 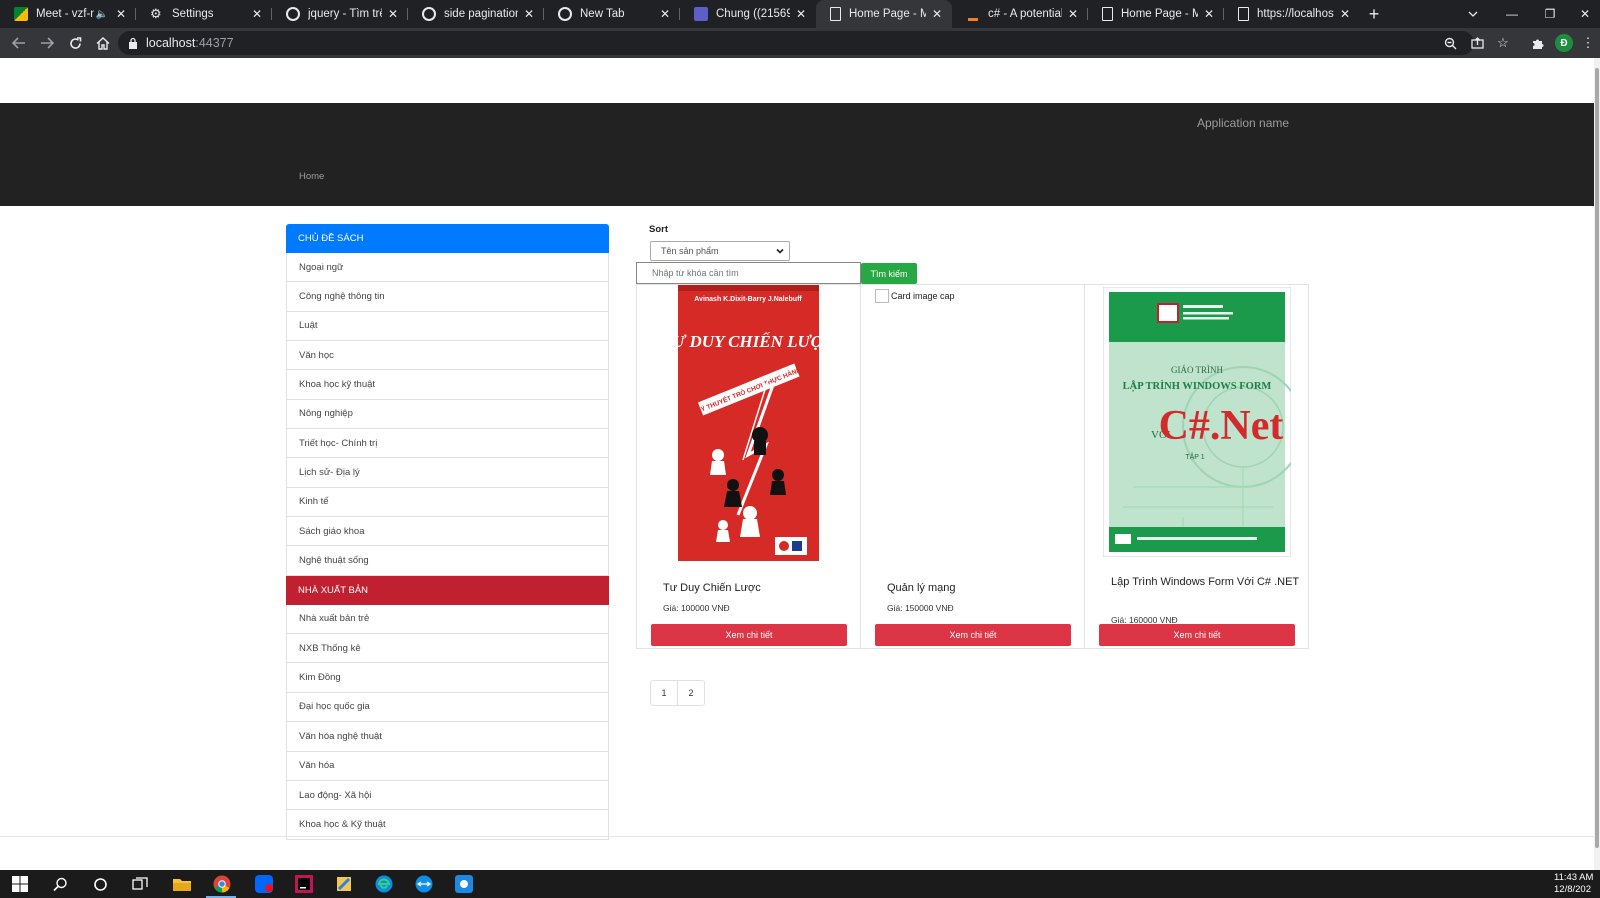 I want to click on home-icon, so click(x=103, y=43).